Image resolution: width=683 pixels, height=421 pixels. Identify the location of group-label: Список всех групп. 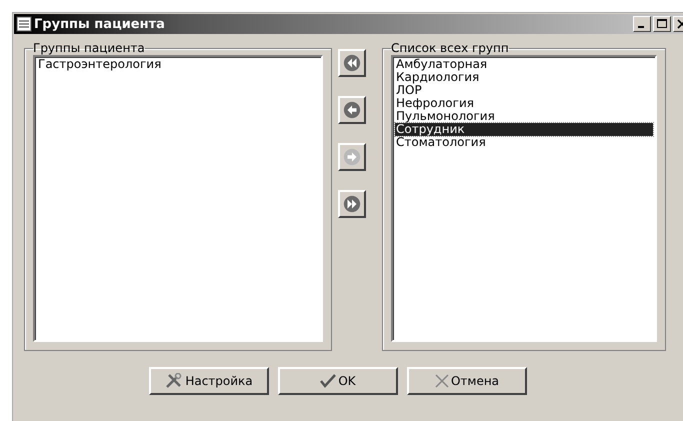
(450, 48).